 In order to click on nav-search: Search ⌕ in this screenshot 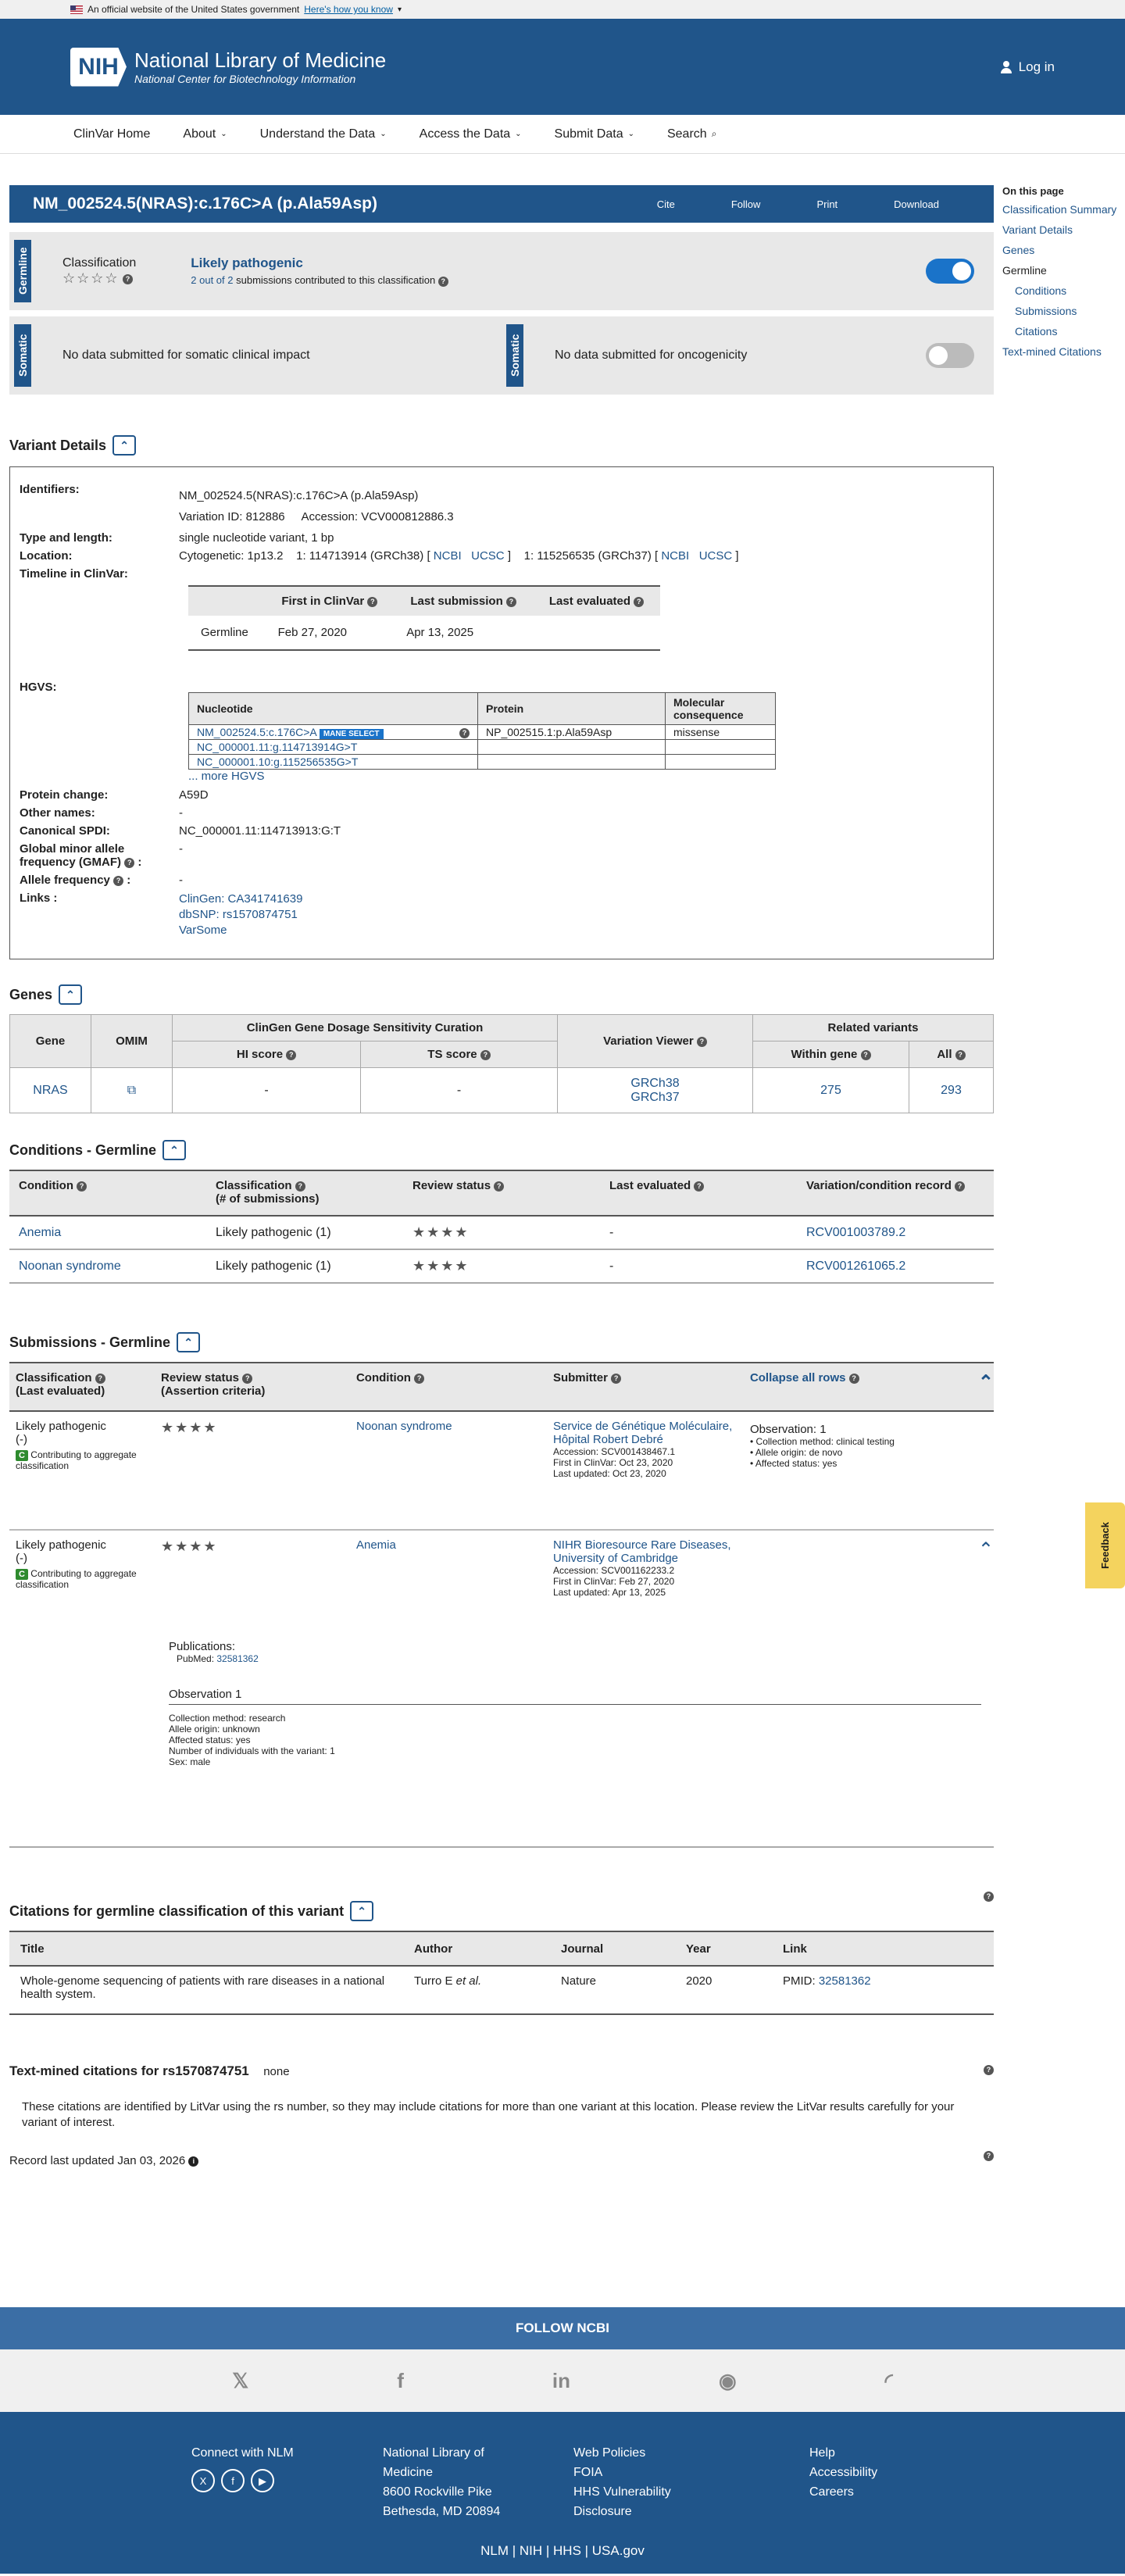, I will do `click(691, 134)`.